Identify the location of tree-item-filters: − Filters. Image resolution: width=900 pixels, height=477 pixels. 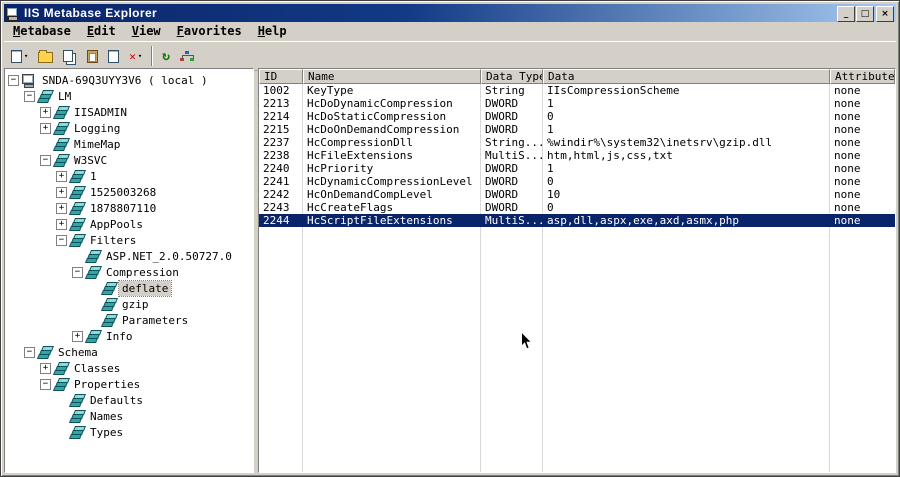
(130, 240).